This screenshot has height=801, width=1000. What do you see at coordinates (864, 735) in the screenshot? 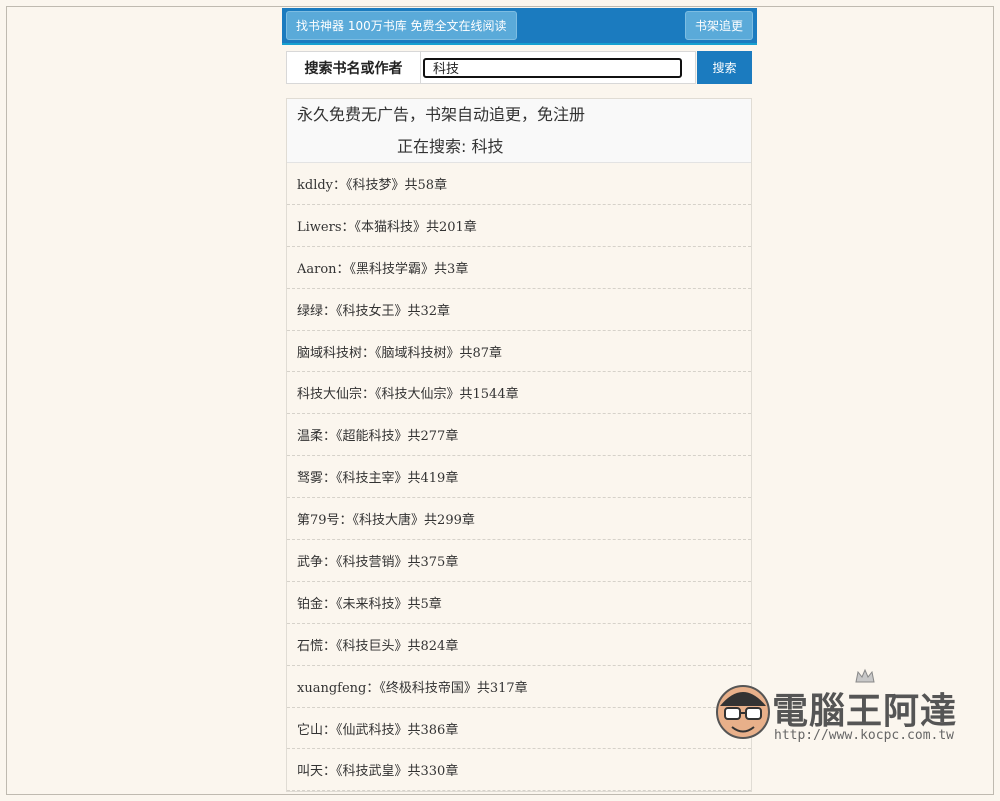
I see `watermark-url: http://www.kocpc.com.tw` at bounding box center [864, 735].